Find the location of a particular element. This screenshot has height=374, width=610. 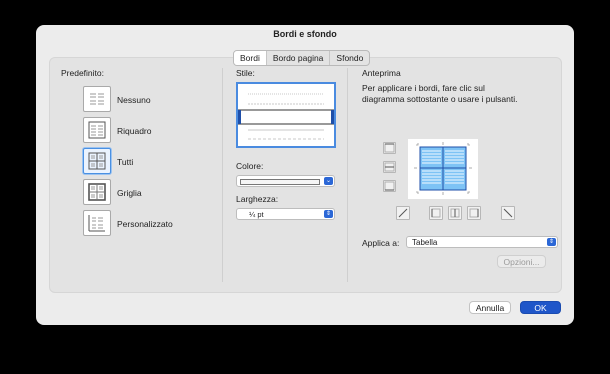

preset-none-icon is located at coordinates (97, 99).